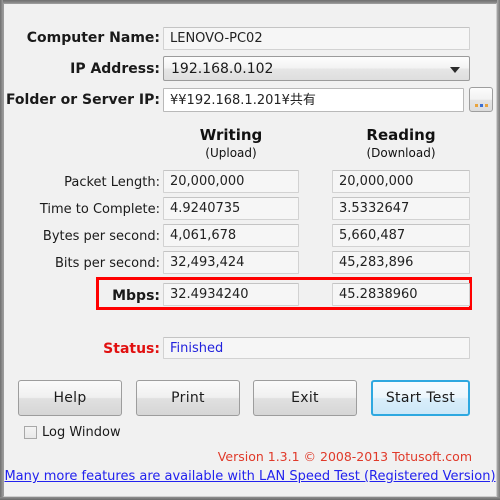 This screenshot has height=500, width=500. What do you see at coordinates (401, 135) in the screenshot?
I see `reading-column-header: Reading` at bounding box center [401, 135].